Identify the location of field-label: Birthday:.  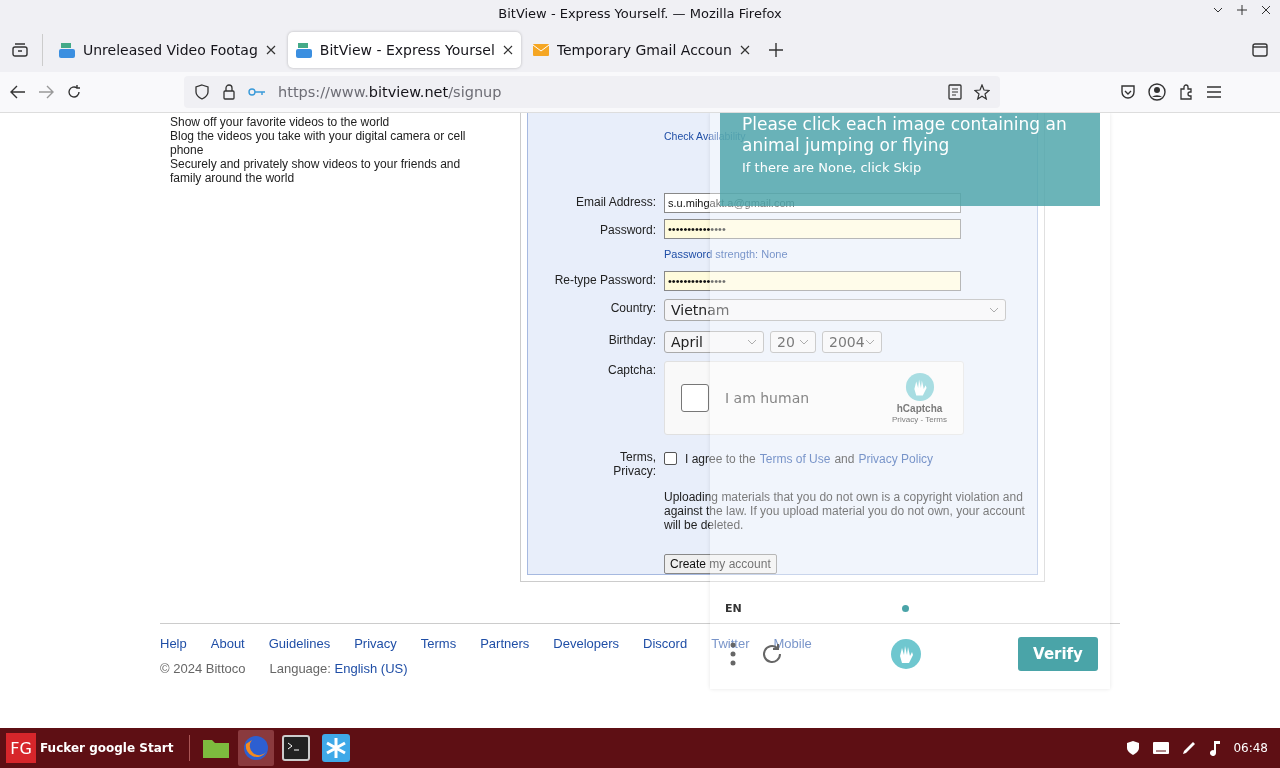
(631, 340).